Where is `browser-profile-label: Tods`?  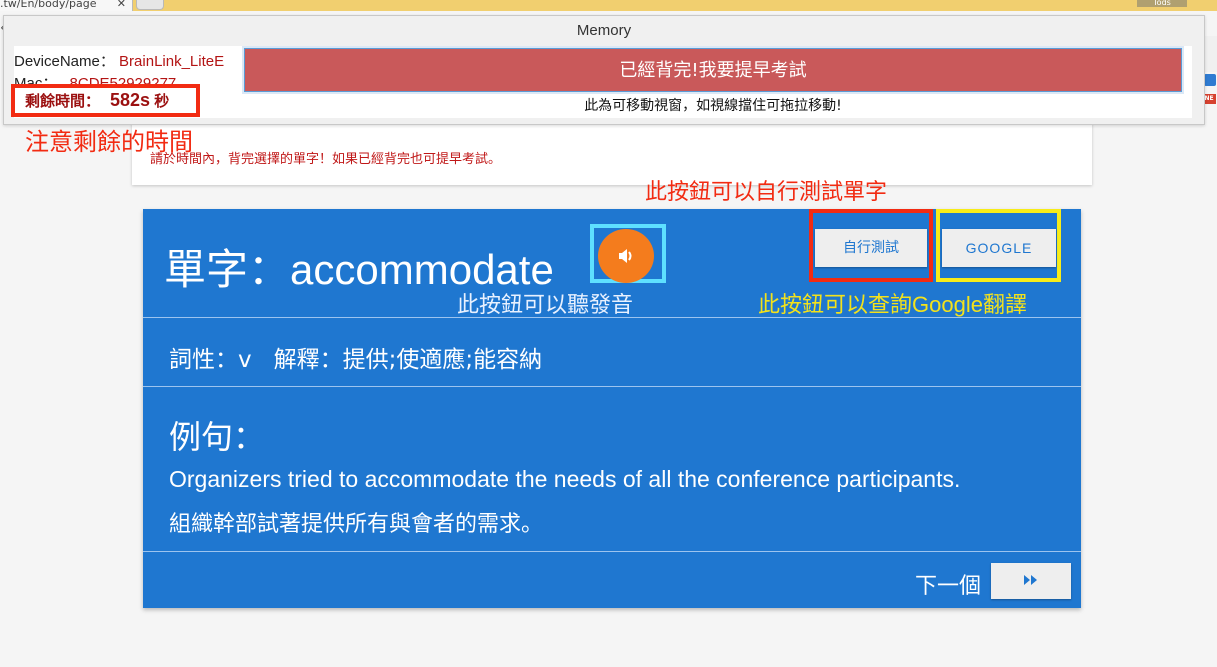
browser-profile-label: Tods is located at coordinates (1162, 3).